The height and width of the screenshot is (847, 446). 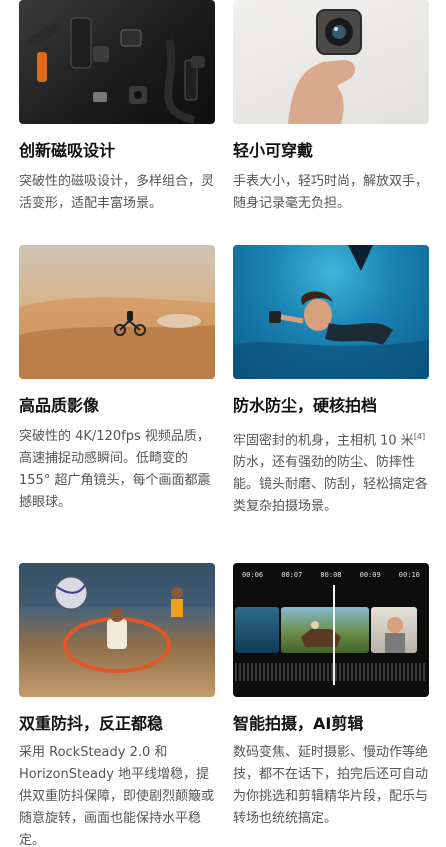 What do you see at coordinates (117, 62) in the screenshot?
I see `accessories-image` at bounding box center [117, 62].